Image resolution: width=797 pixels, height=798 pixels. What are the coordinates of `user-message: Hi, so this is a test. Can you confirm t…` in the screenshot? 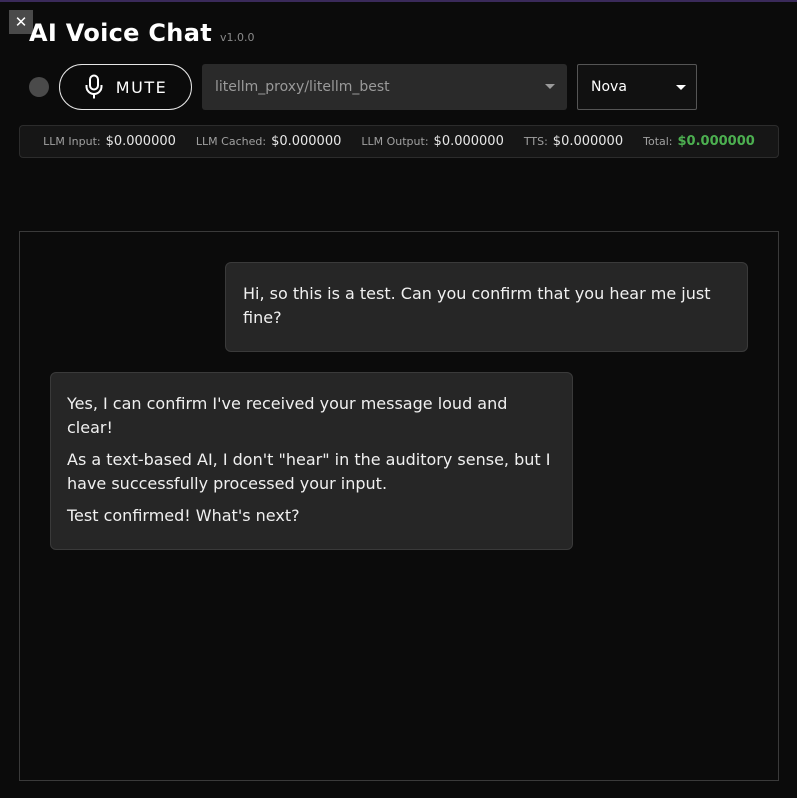 It's located at (486, 307).